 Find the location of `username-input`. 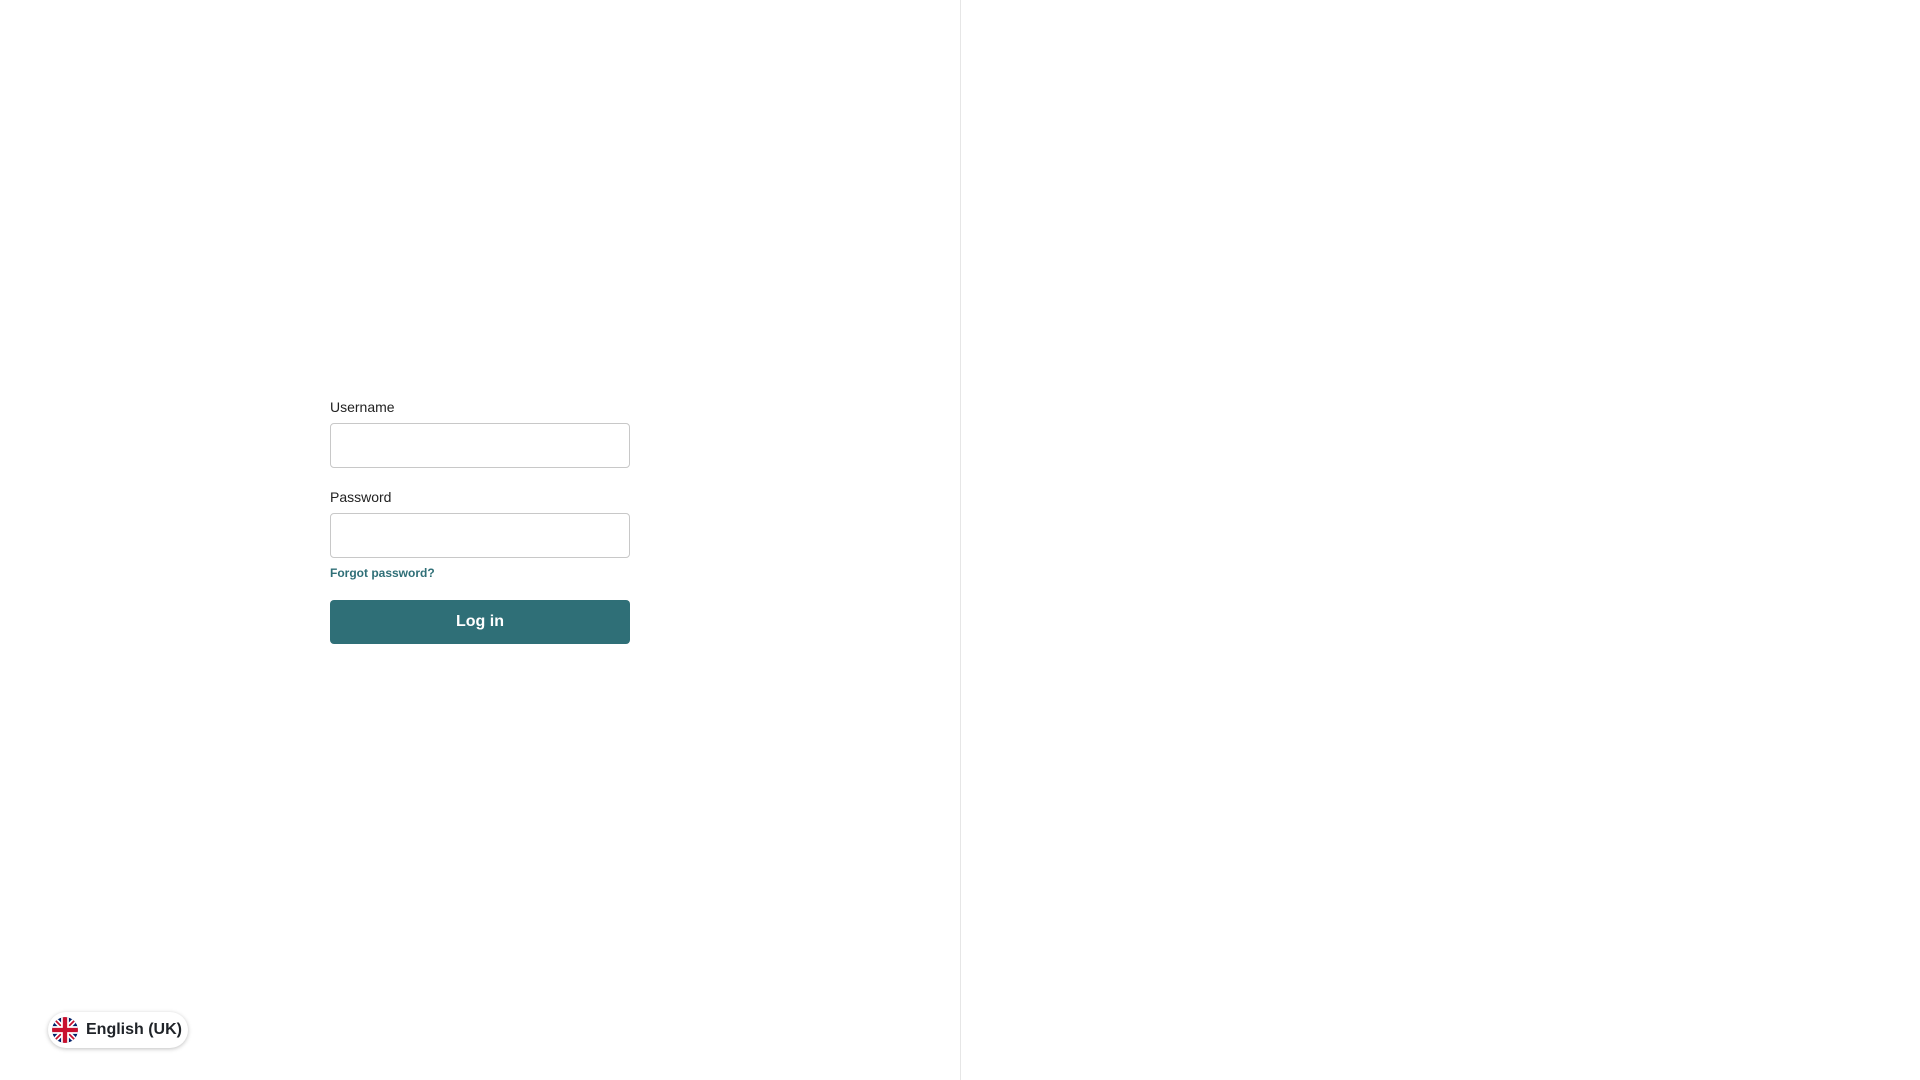

username-input is located at coordinates (480, 445).